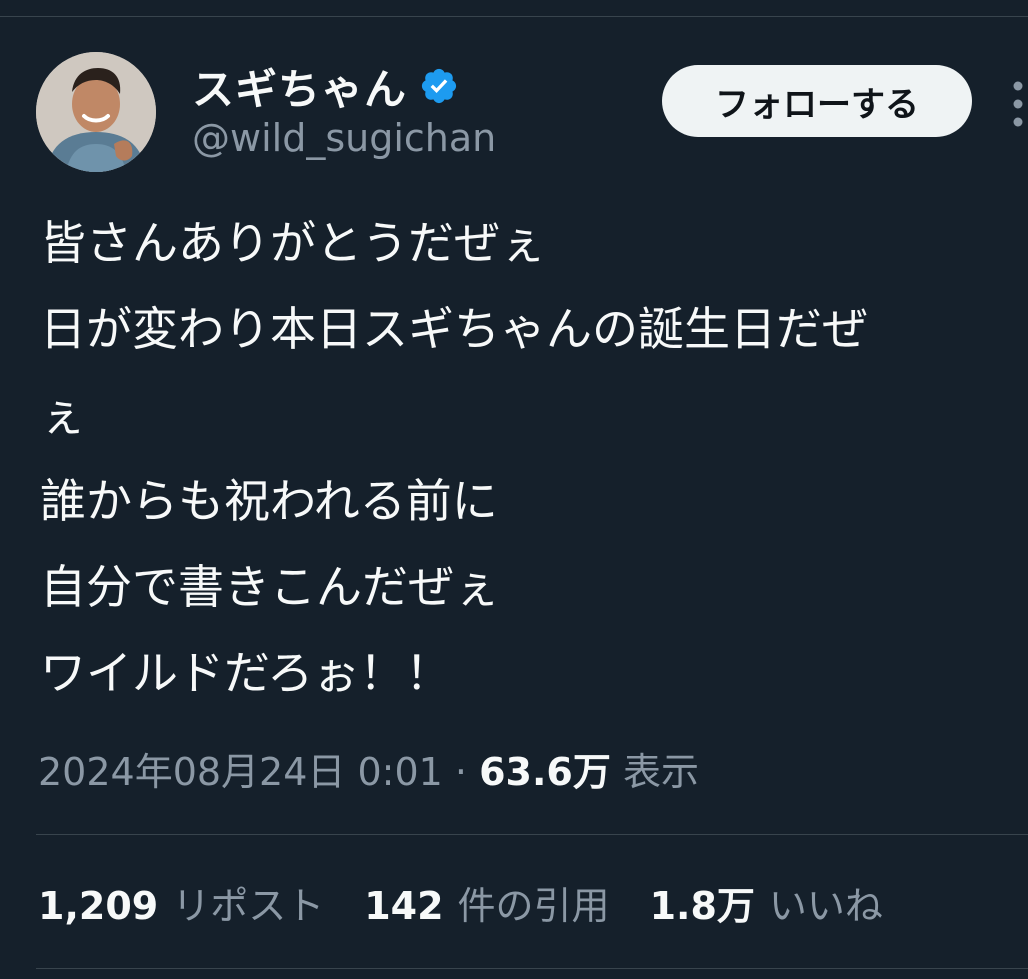 Image resolution: width=1028 pixels, height=979 pixels. What do you see at coordinates (533, 906) in the screenshot?
I see `quotes-label: 件の引用` at bounding box center [533, 906].